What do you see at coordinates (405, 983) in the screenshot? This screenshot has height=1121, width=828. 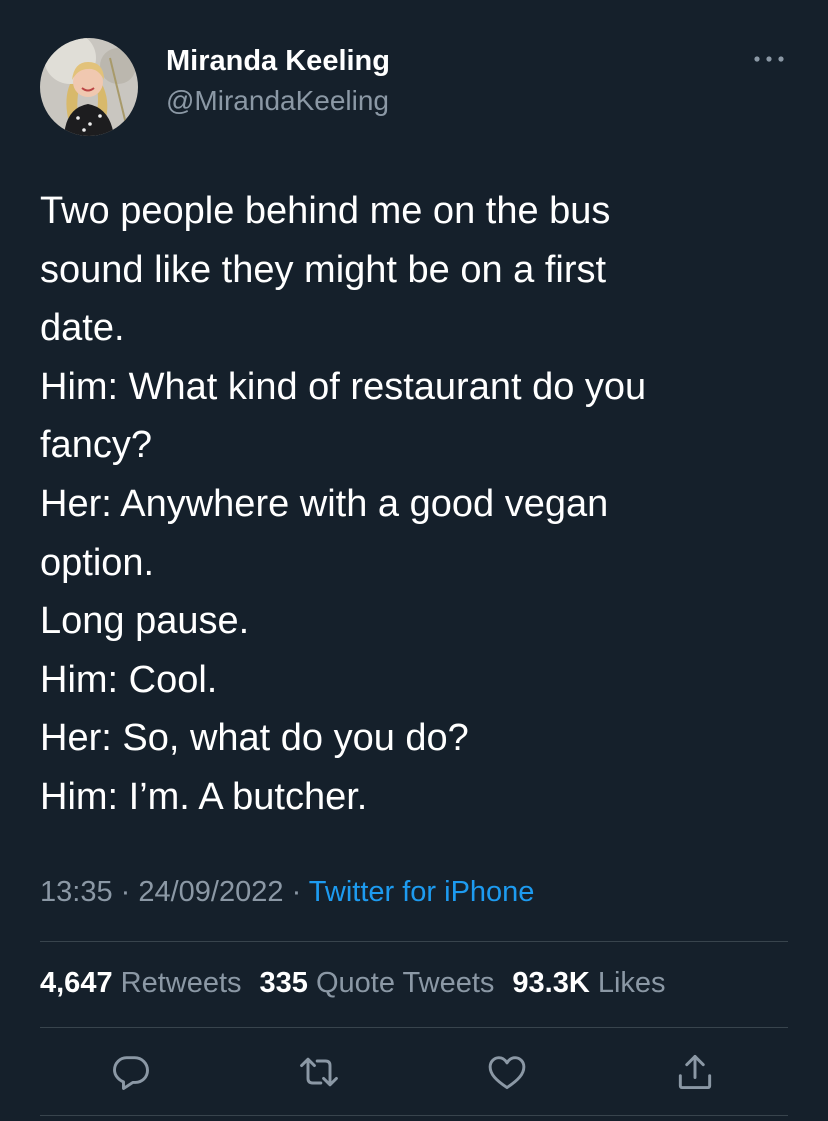 I see `quotes-label: Quote Tweets` at bounding box center [405, 983].